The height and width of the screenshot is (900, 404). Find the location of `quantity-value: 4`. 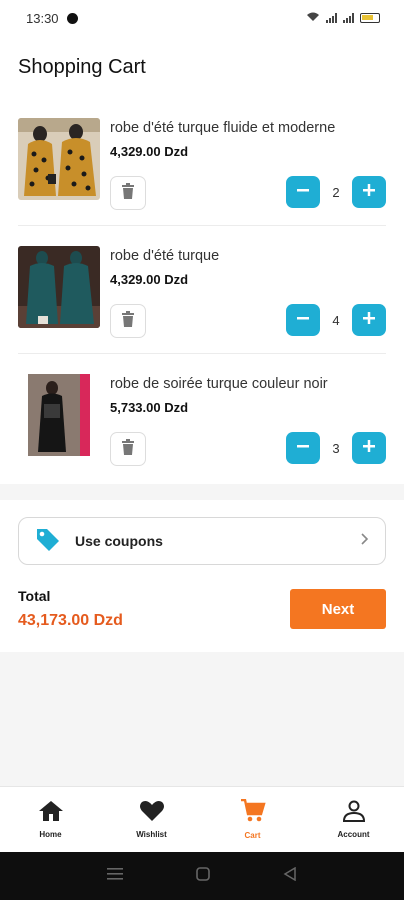

quantity-value: 4 is located at coordinates (336, 320).